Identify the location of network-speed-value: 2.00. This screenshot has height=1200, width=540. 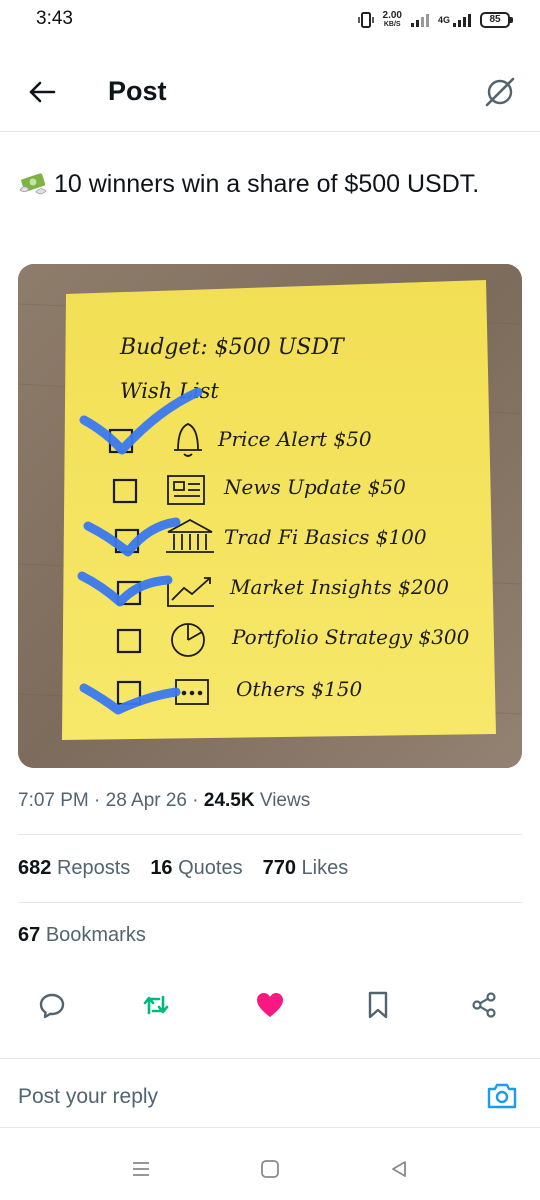
(392, 15).